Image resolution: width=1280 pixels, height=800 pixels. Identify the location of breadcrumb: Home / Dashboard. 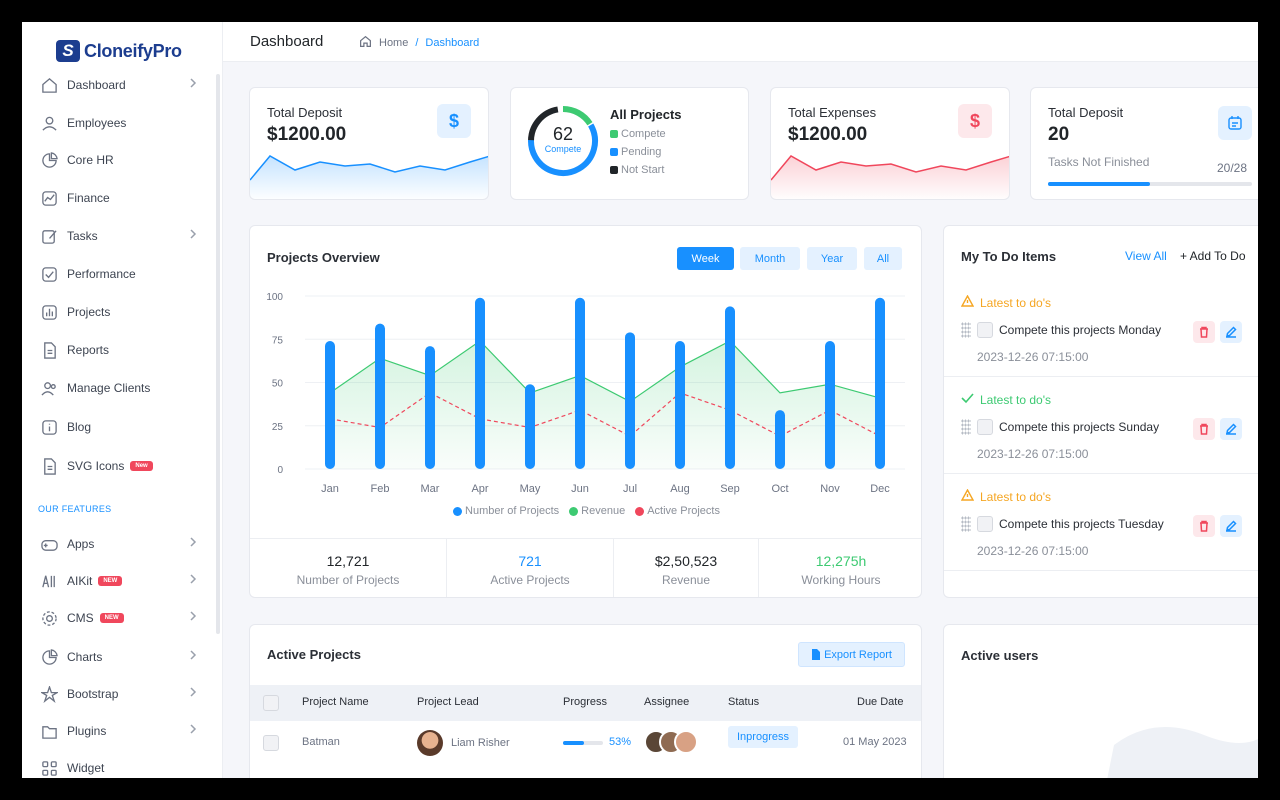
(419, 43).